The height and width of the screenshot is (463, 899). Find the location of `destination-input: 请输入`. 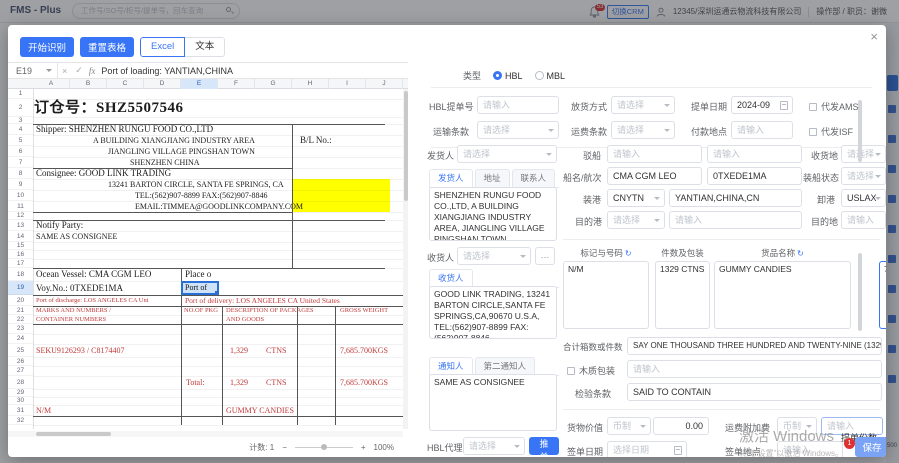

destination-input: 请输入 is located at coordinates (863, 220).